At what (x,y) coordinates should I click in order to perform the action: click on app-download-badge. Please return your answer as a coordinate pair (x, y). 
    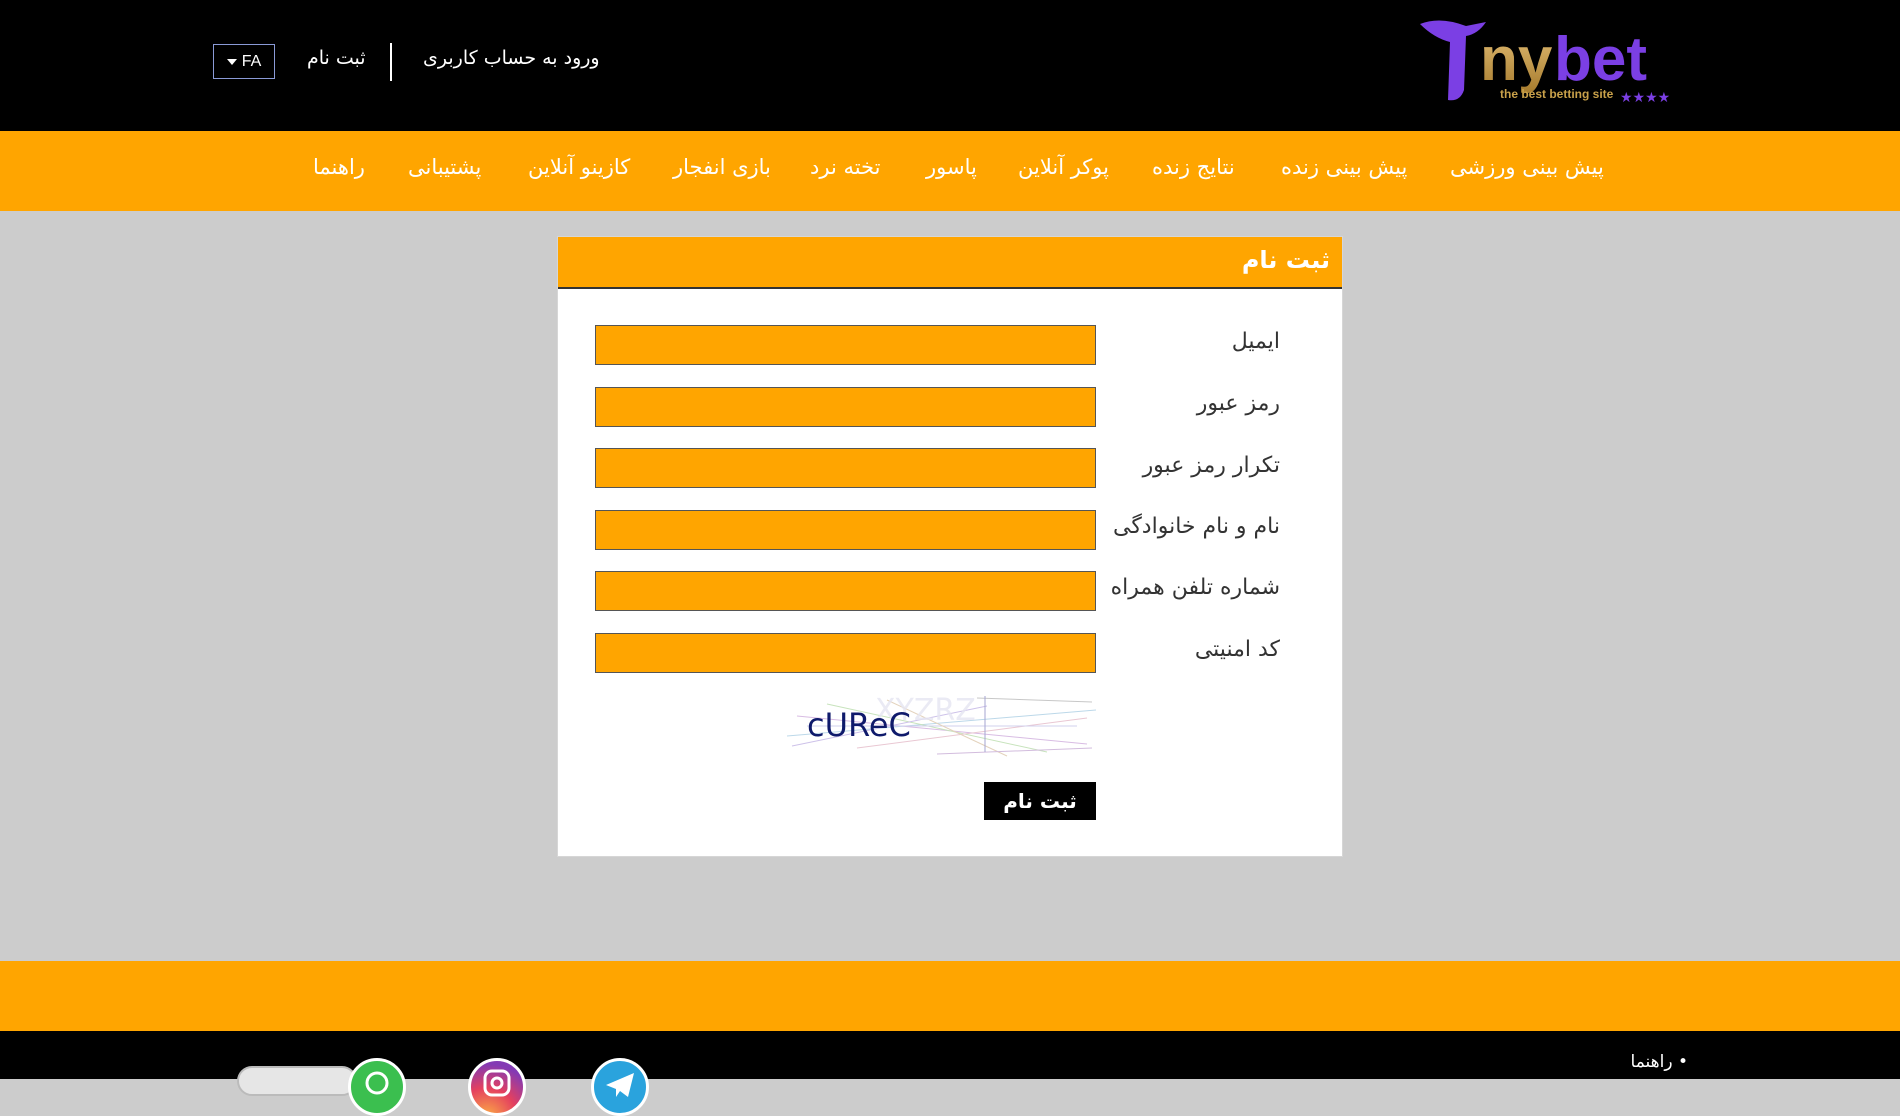
    Looking at the image, I should click on (297, 1081).